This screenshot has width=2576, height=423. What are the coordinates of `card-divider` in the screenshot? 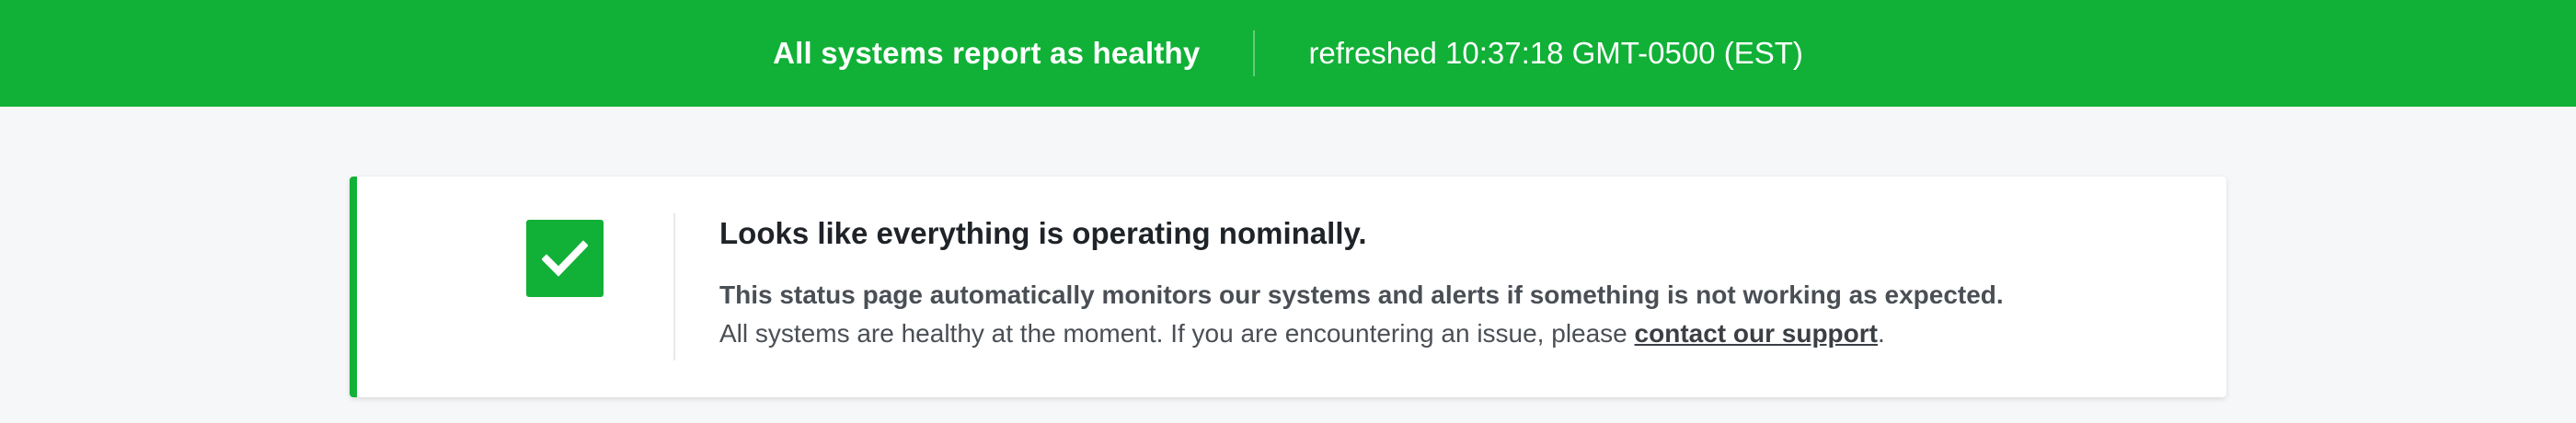 It's located at (674, 286).